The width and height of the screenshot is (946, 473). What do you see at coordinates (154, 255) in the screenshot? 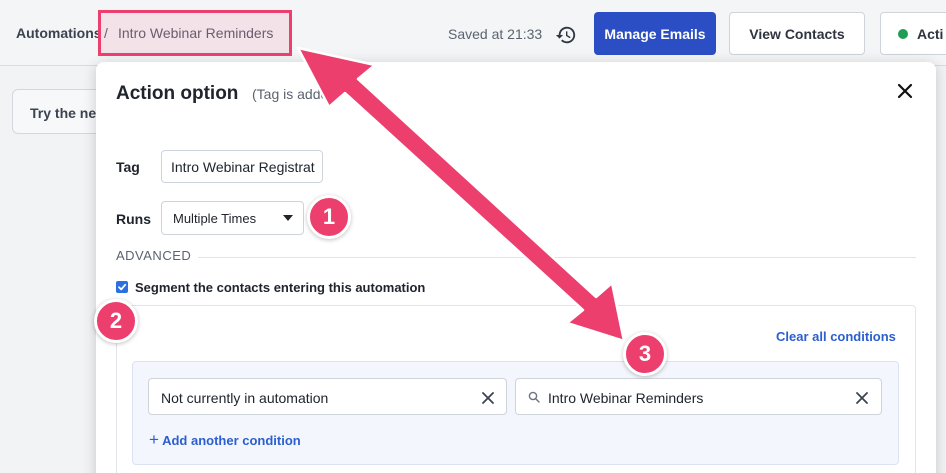
I see `advanced-heading: ADVANCED` at bounding box center [154, 255].